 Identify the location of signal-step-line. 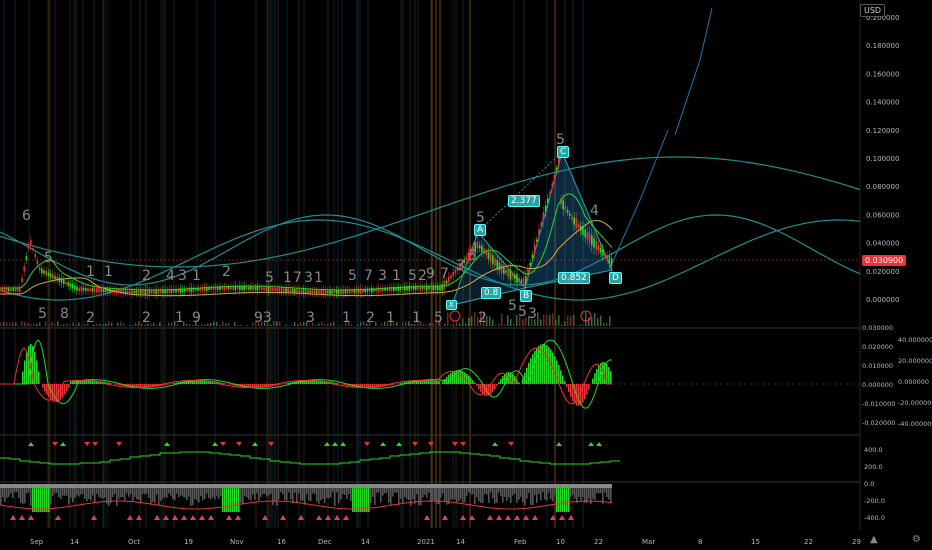
(310, 458).